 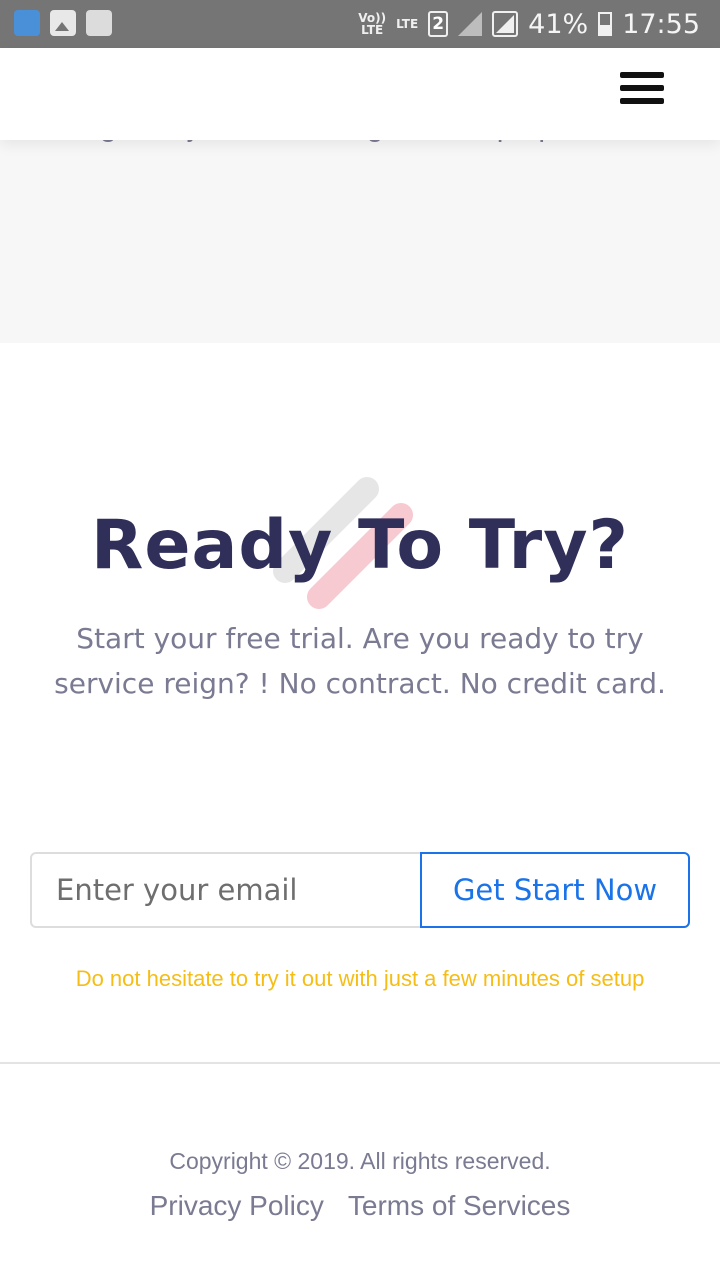 I want to click on cta-heading-wrap: Ready To Try?, so click(x=360, y=543).